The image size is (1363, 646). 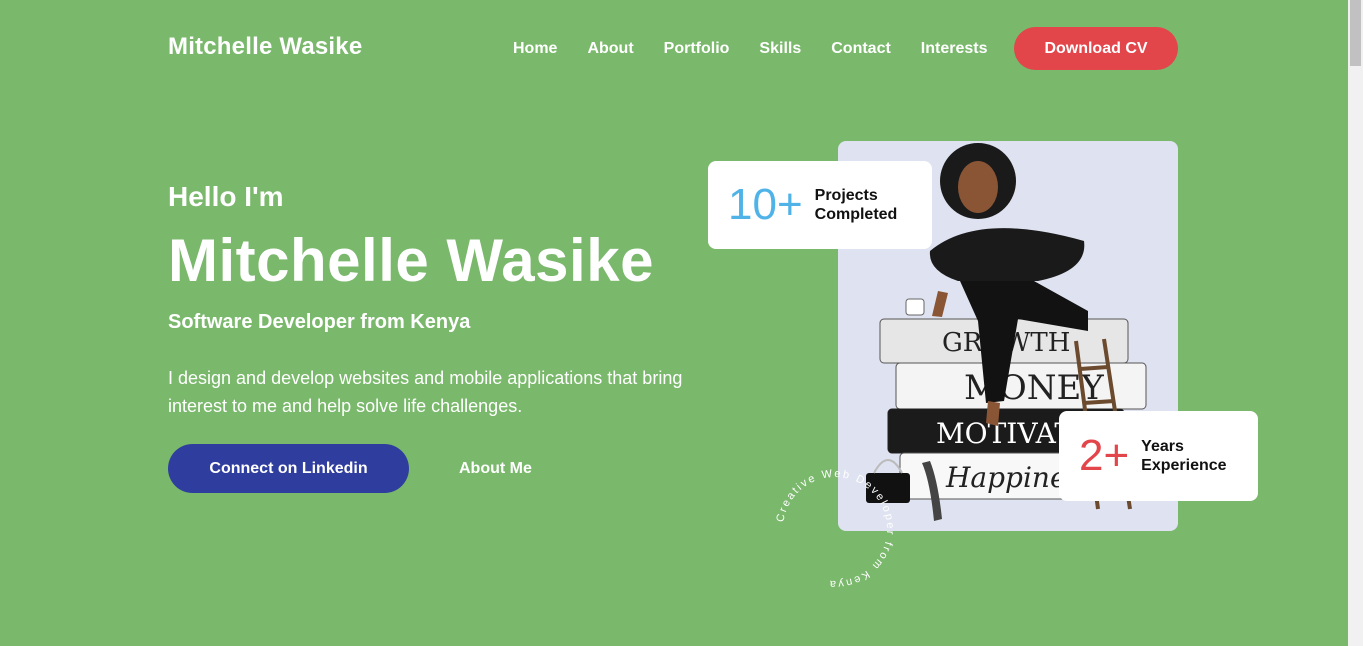 I want to click on experience-label-2: Experience, so click(x=1184, y=465).